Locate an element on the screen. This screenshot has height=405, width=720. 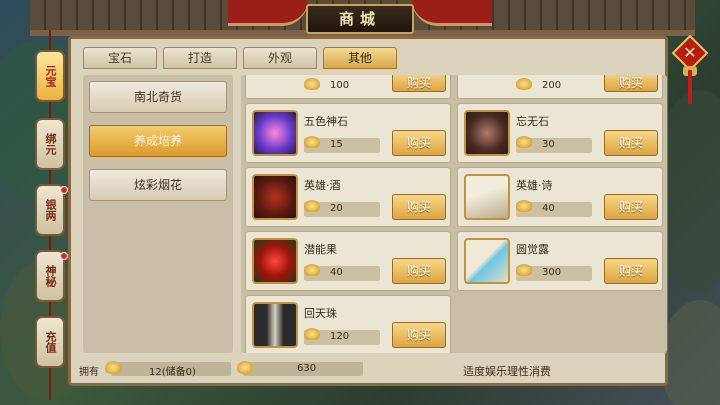
potential-fruit-icon is located at coordinates (275, 261).